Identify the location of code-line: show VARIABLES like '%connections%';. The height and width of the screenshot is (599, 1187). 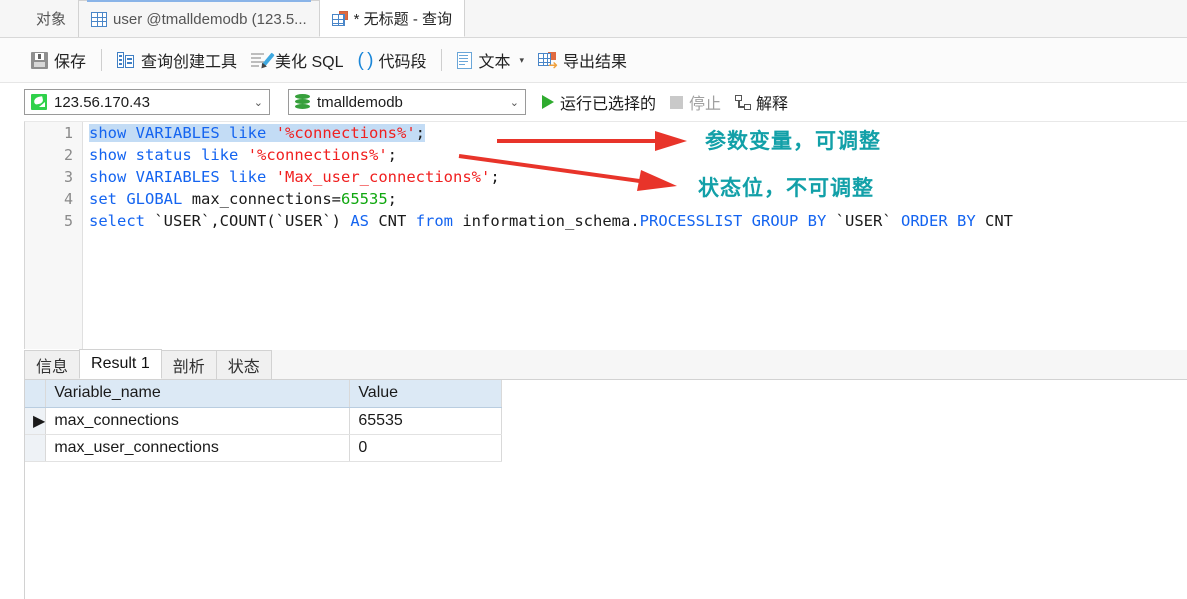
(638, 133).